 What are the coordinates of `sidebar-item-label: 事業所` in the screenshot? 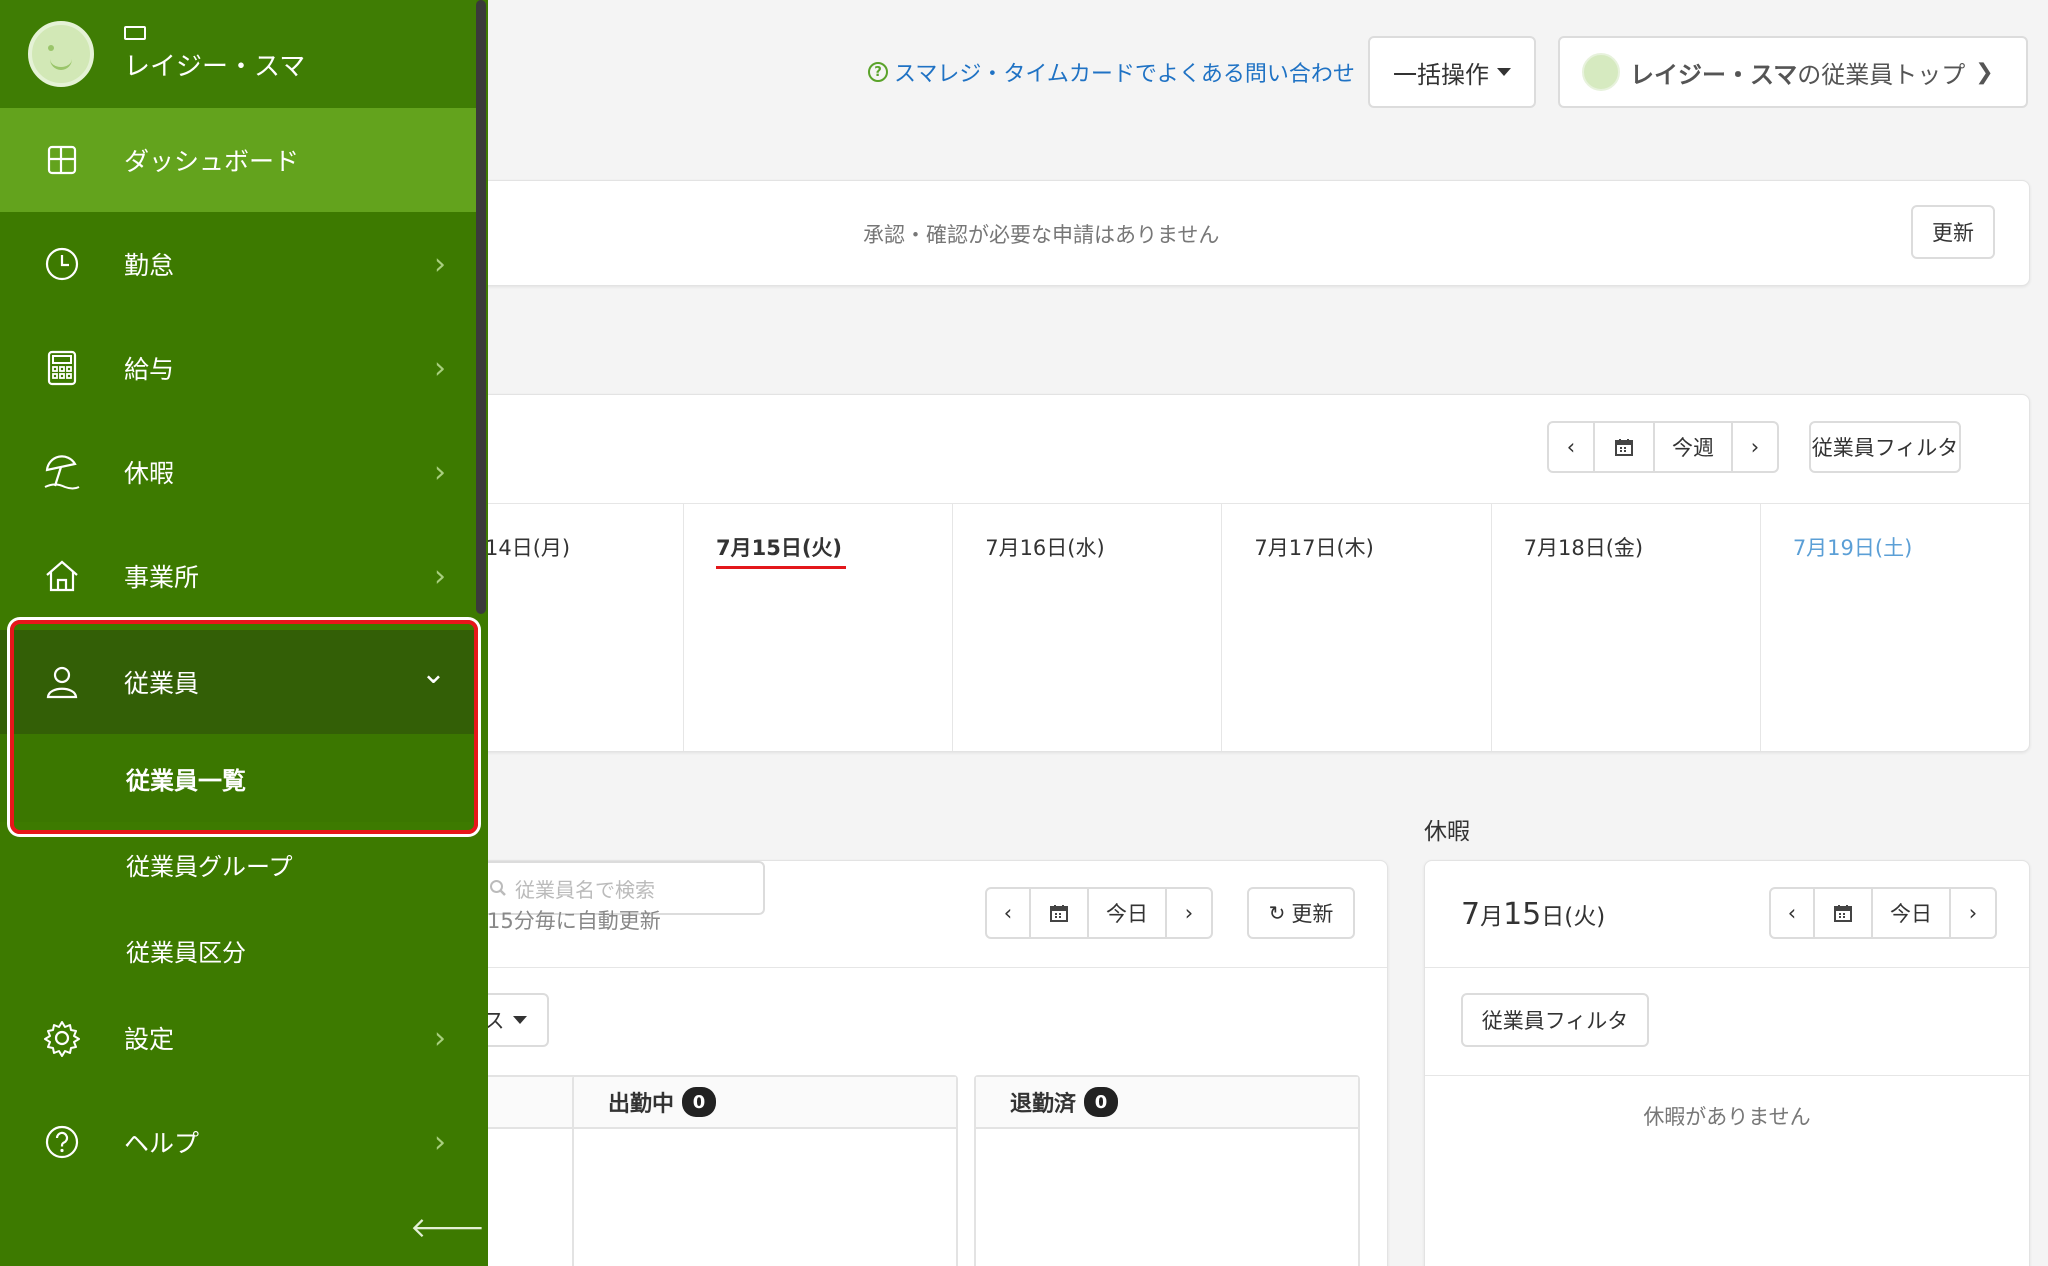 It's located at (162, 577).